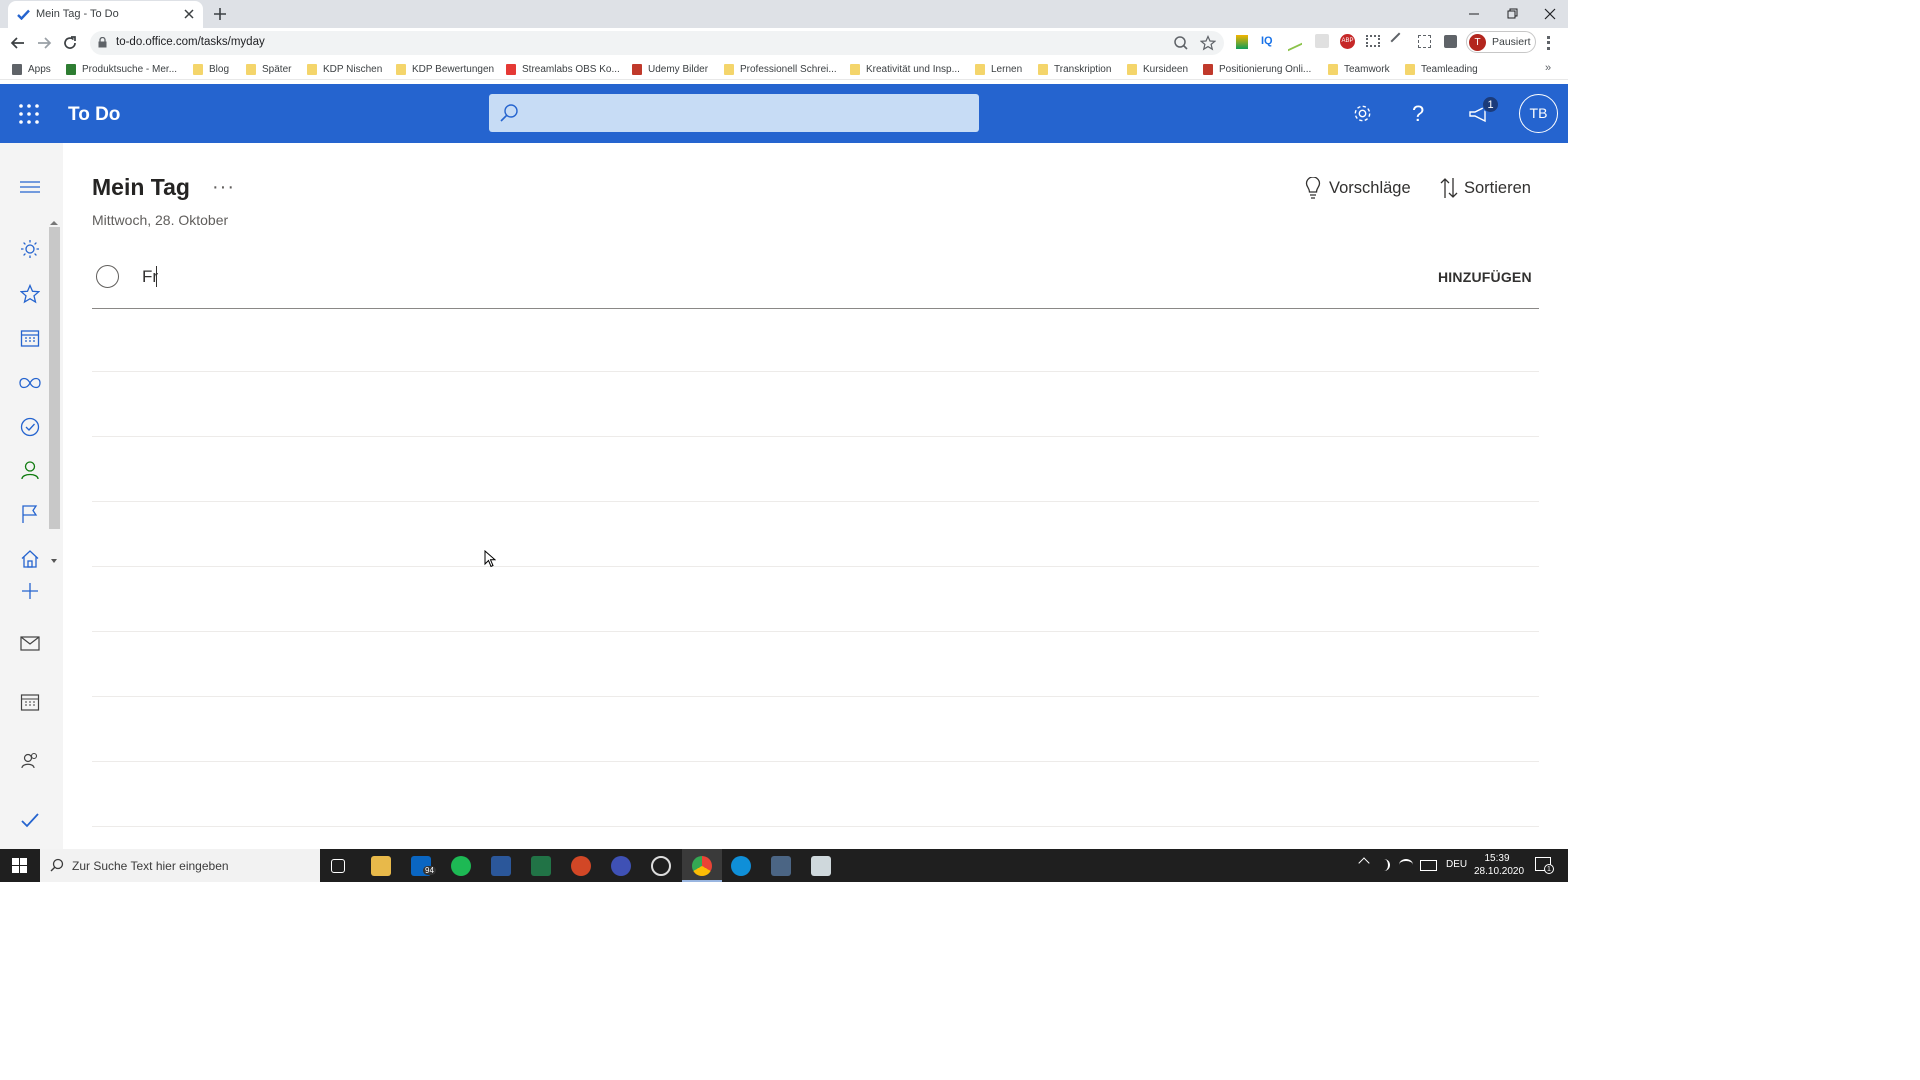  Describe the element at coordinates (223, 187) in the screenshot. I see `list-options-icon: ···` at that location.